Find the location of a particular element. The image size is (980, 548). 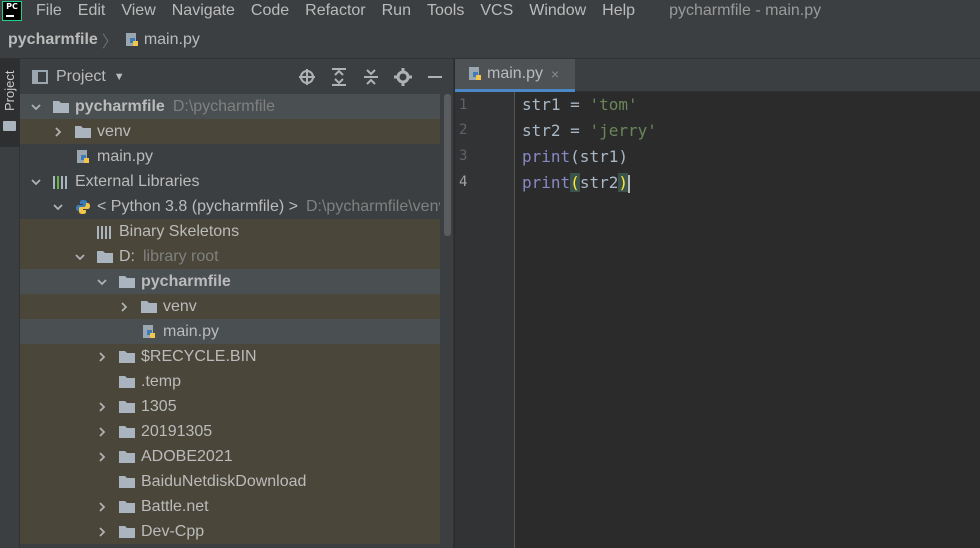

tree-row-venv: venv is located at coordinates (230, 131).